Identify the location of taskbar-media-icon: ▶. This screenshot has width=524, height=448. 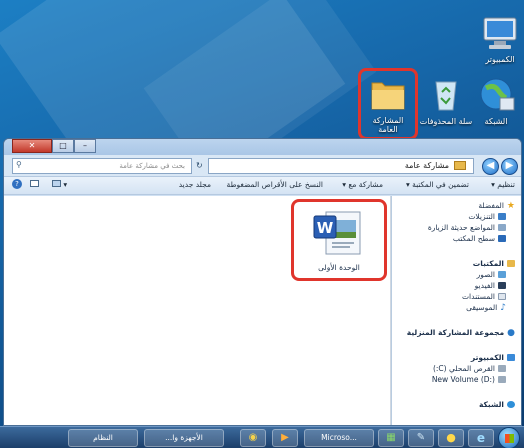
(285, 438).